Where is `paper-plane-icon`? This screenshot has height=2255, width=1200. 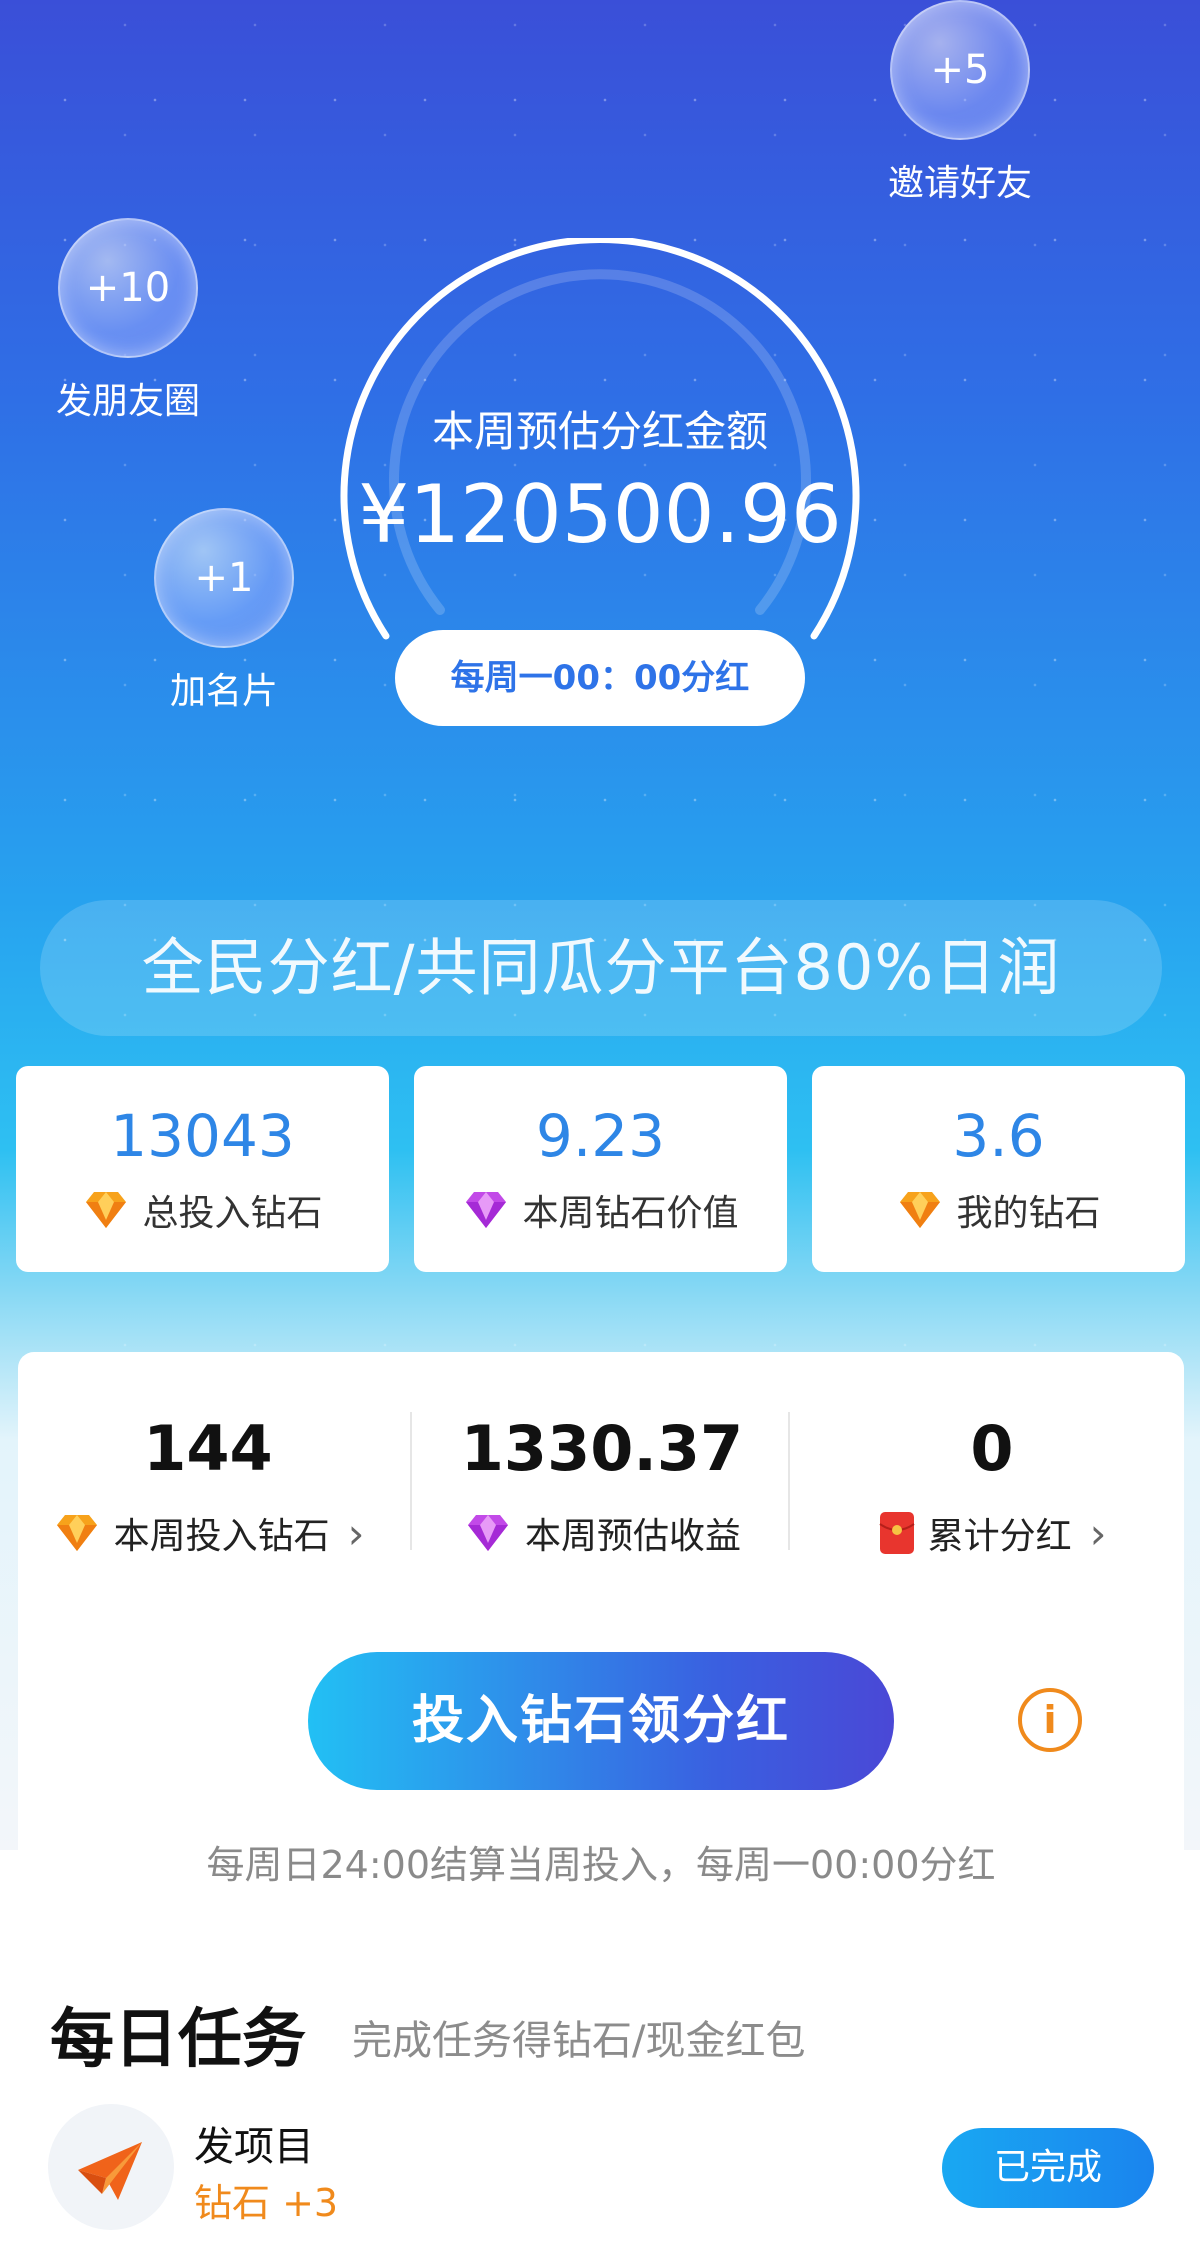 paper-plane-icon is located at coordinates (110, 2171).